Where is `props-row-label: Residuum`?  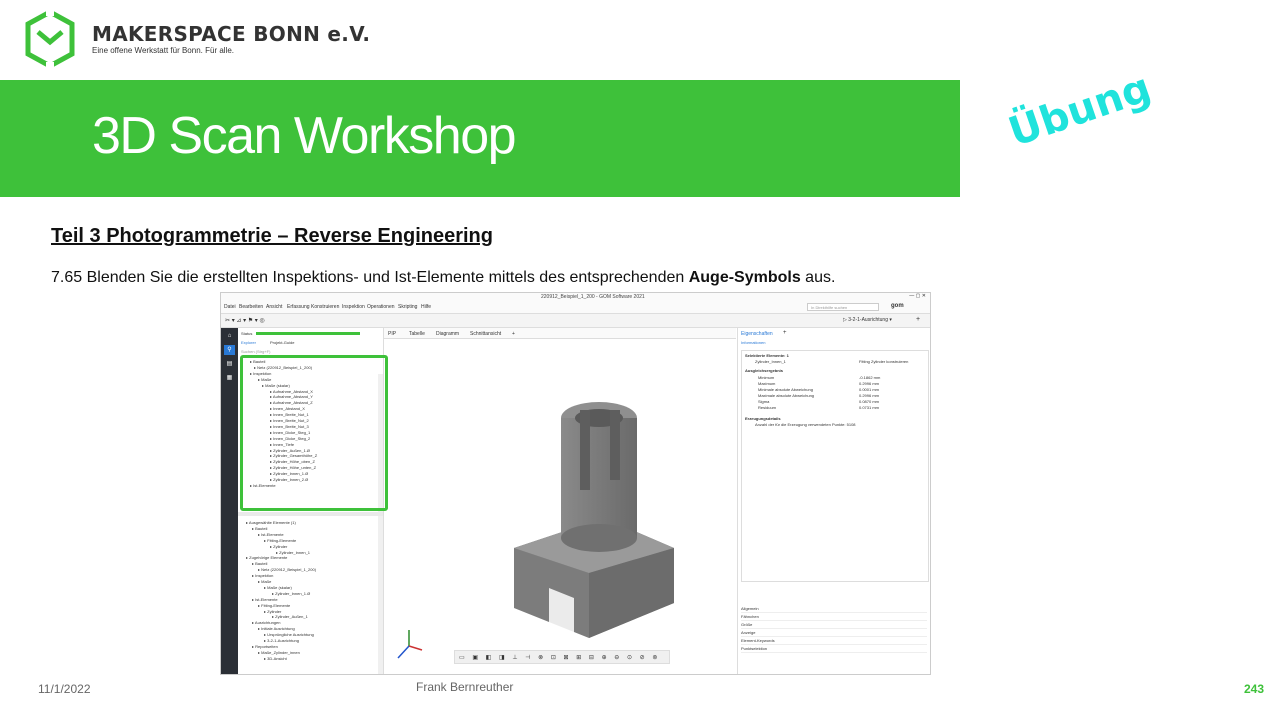
props-row-label: Residuum is located at coordinates (767, 407).